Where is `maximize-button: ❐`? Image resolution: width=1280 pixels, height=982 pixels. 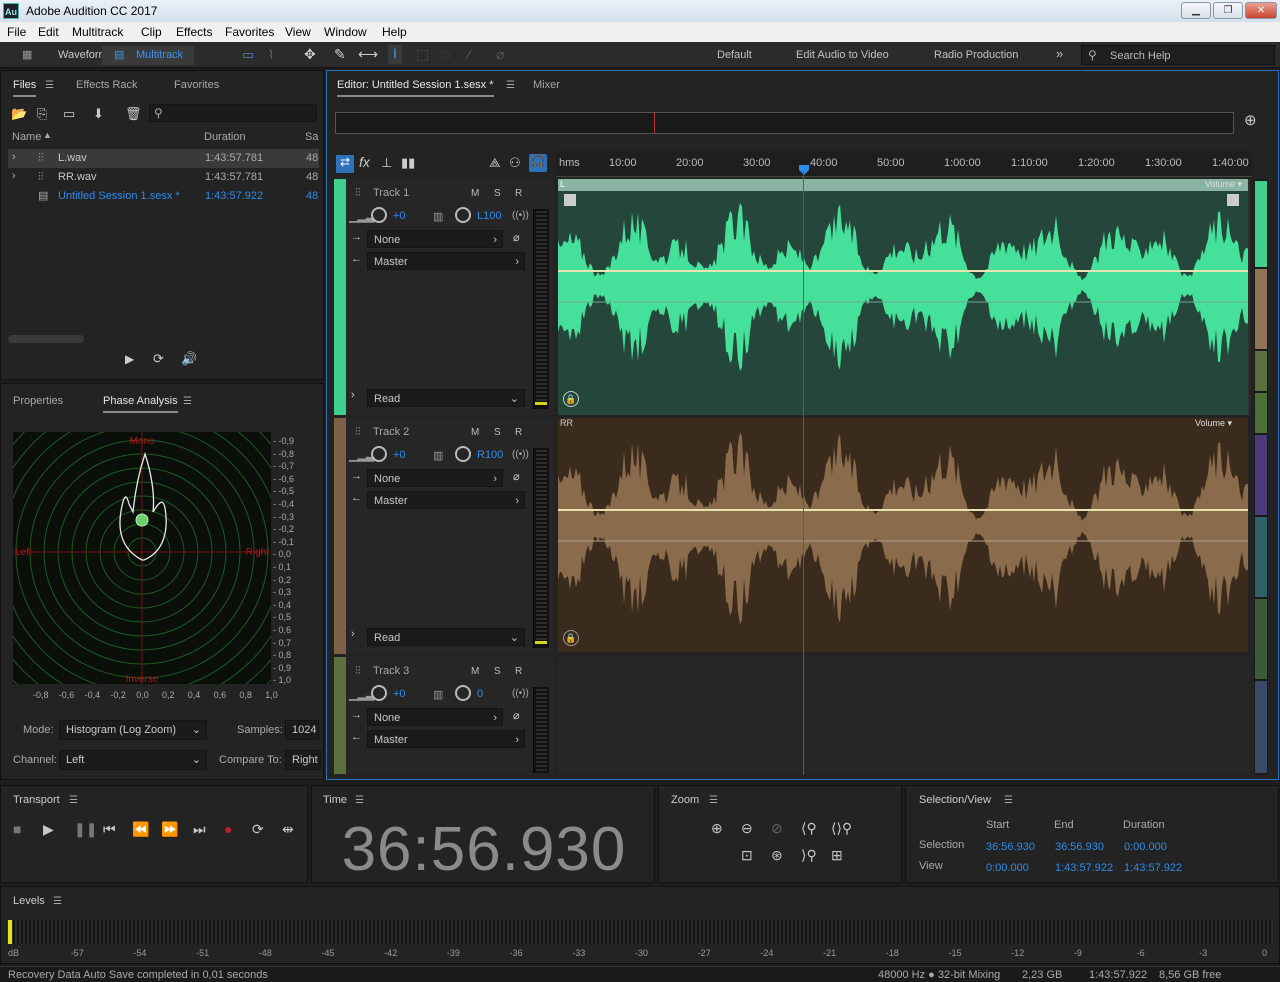
maximize-button: ❐ is located at coordinates (1228, 10).